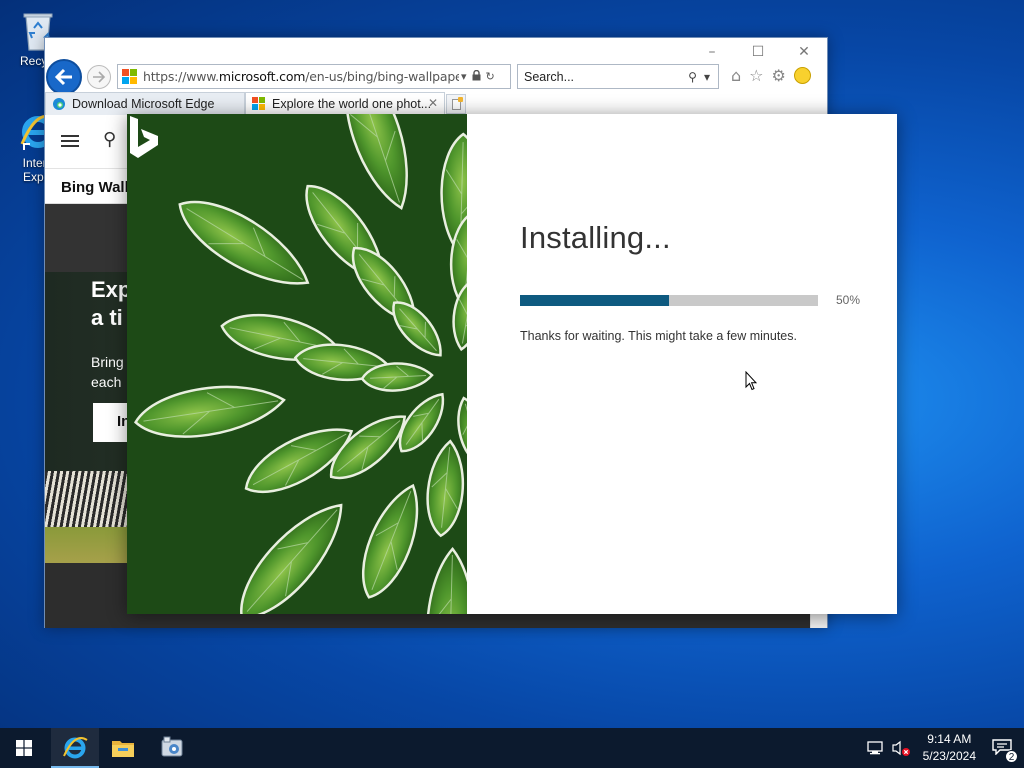 The height and width of the screenshot is (768, 1024). What do you see at coordinates (59, 104) in the screenshot?
I see `edge-icon` at bounding box center [59, 104].